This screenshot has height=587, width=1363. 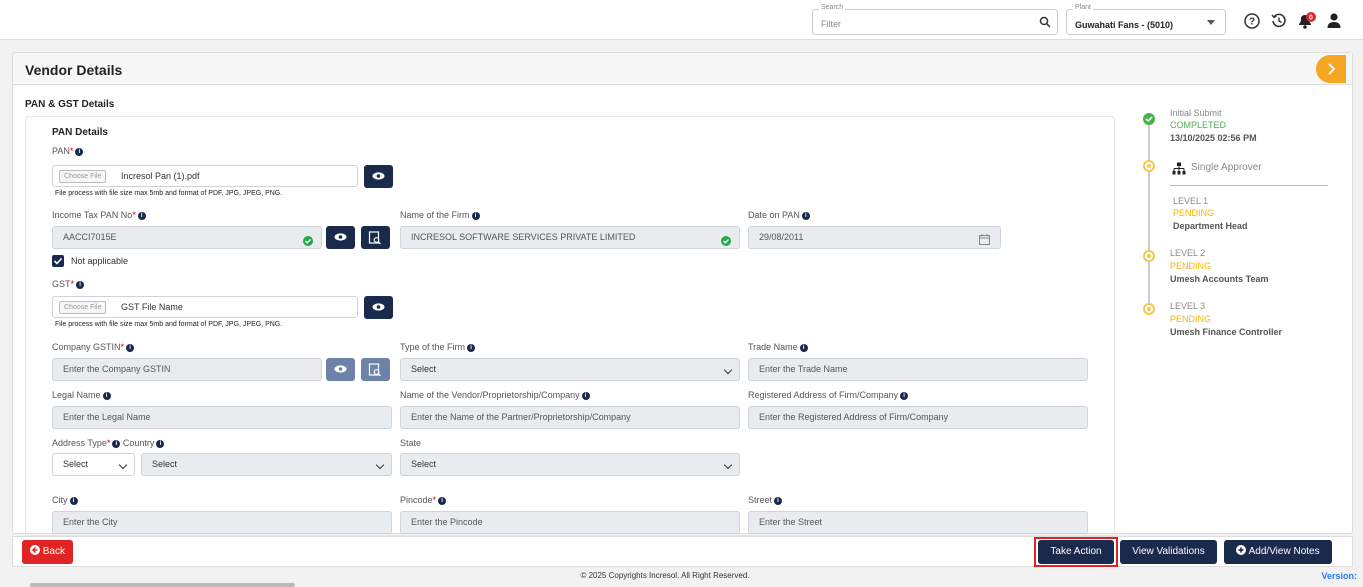 What do you see at coordinates (1076, 552) in the screenshot?
I see `take-action-button: Take Action` at bounding box center [1076, 552].